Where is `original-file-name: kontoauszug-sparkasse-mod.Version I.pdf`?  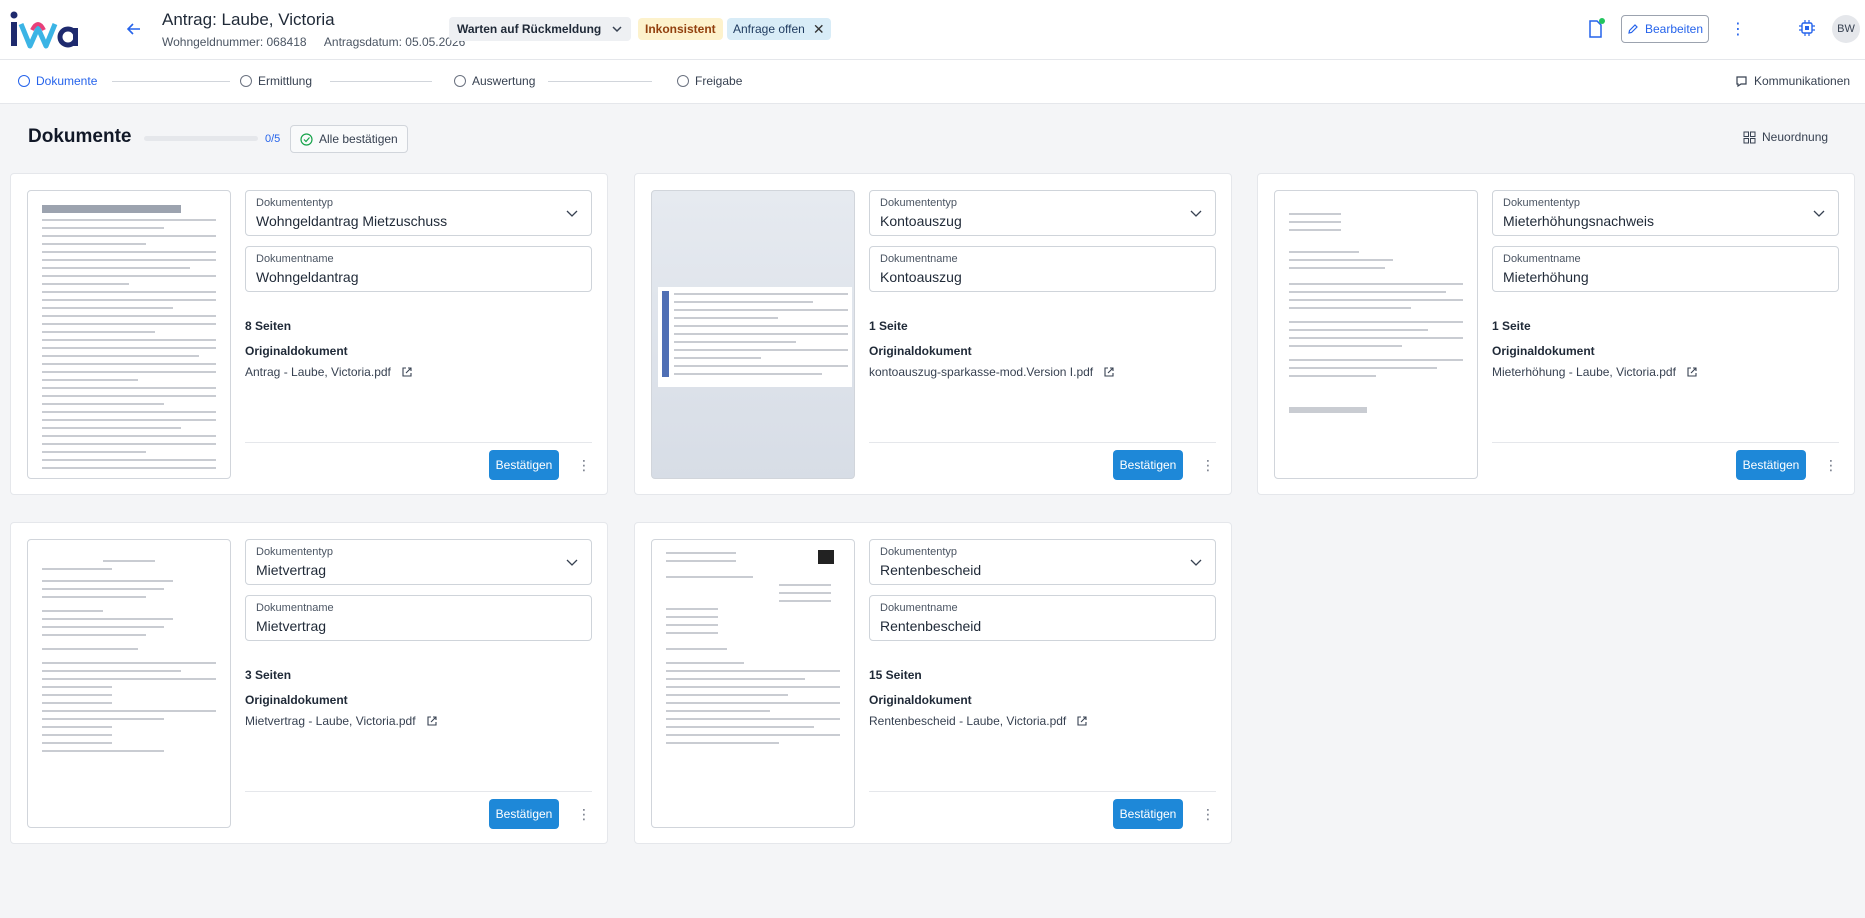 original-file-name: kontoauszug-sparkasse-mod.Version I.pdf is located at coordinates (981, 372).